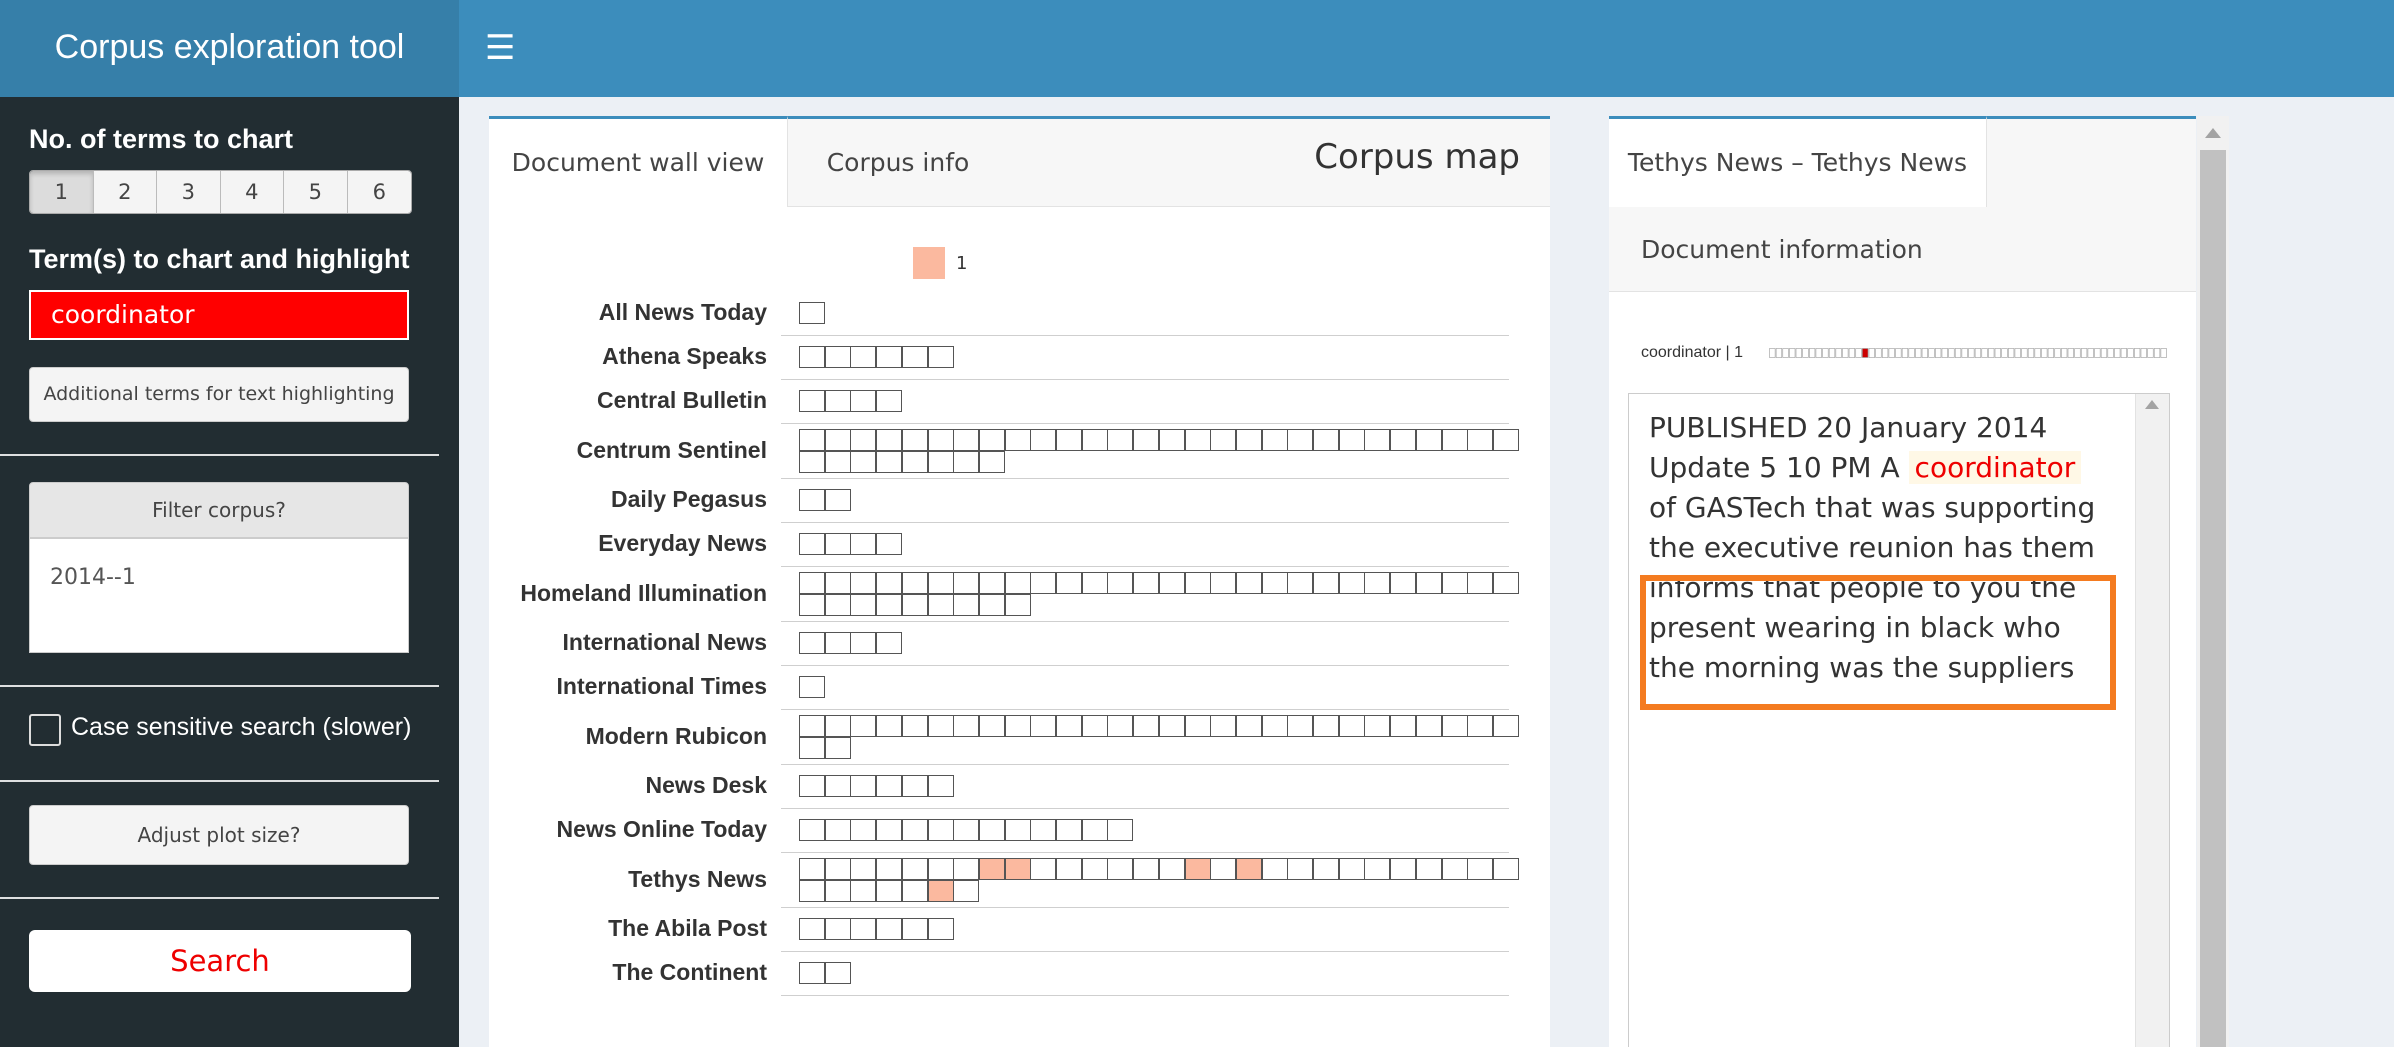 This screenshot has height=1047, width=2394. Describe the element at coordinates (219, 510) in the screenshot. I see `filter-corpus-button: Filter corpus?` at that location.